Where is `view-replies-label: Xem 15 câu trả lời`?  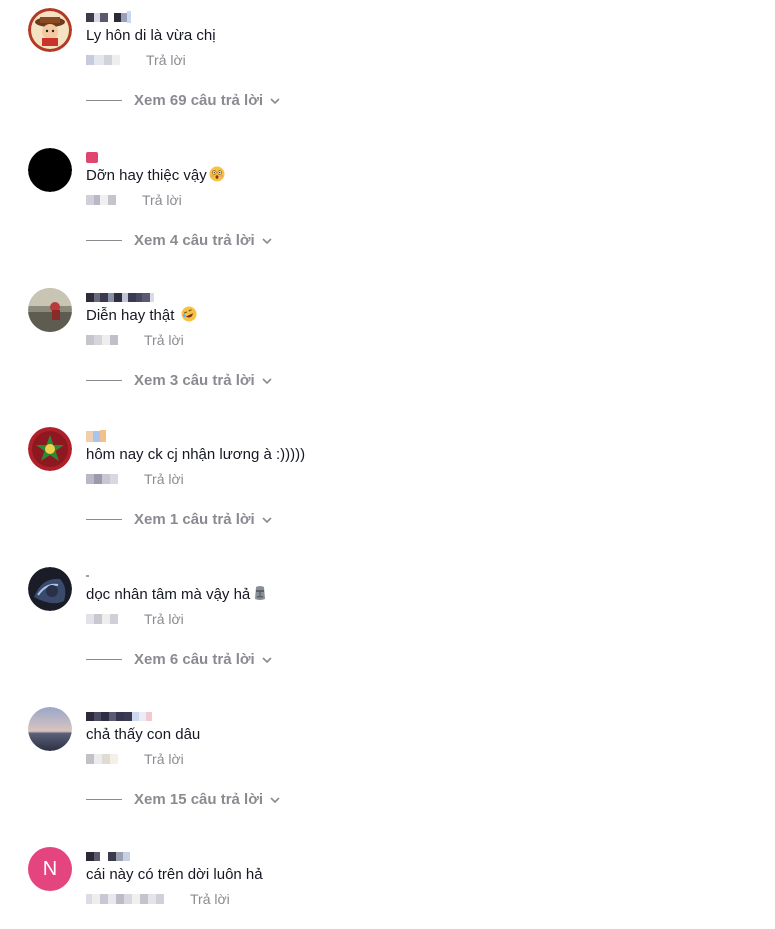
view-replies-label: Xem 15 câu trả lời is located at coordinates (199, 799).